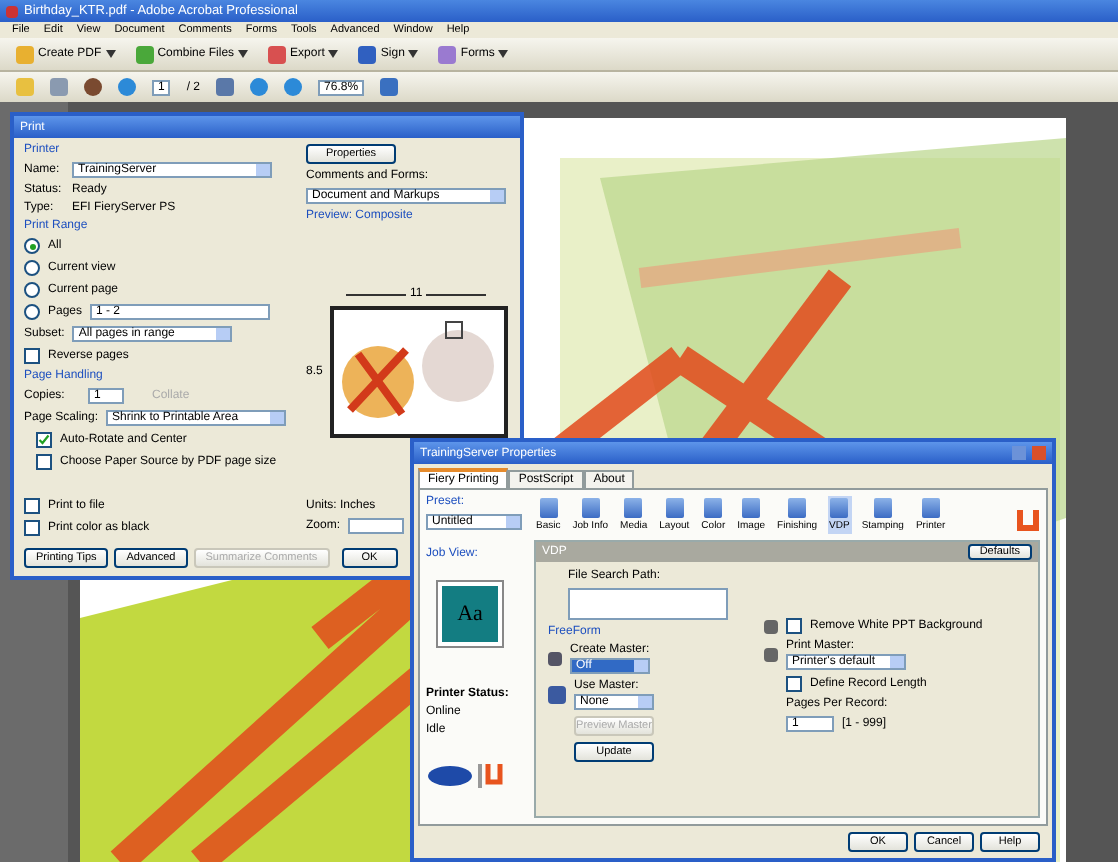 This screenshot has height=862, width=1118. Describe the element at coordinates (470, 614) in the screenshot. I see `job-view-preview: Aa` at that location.